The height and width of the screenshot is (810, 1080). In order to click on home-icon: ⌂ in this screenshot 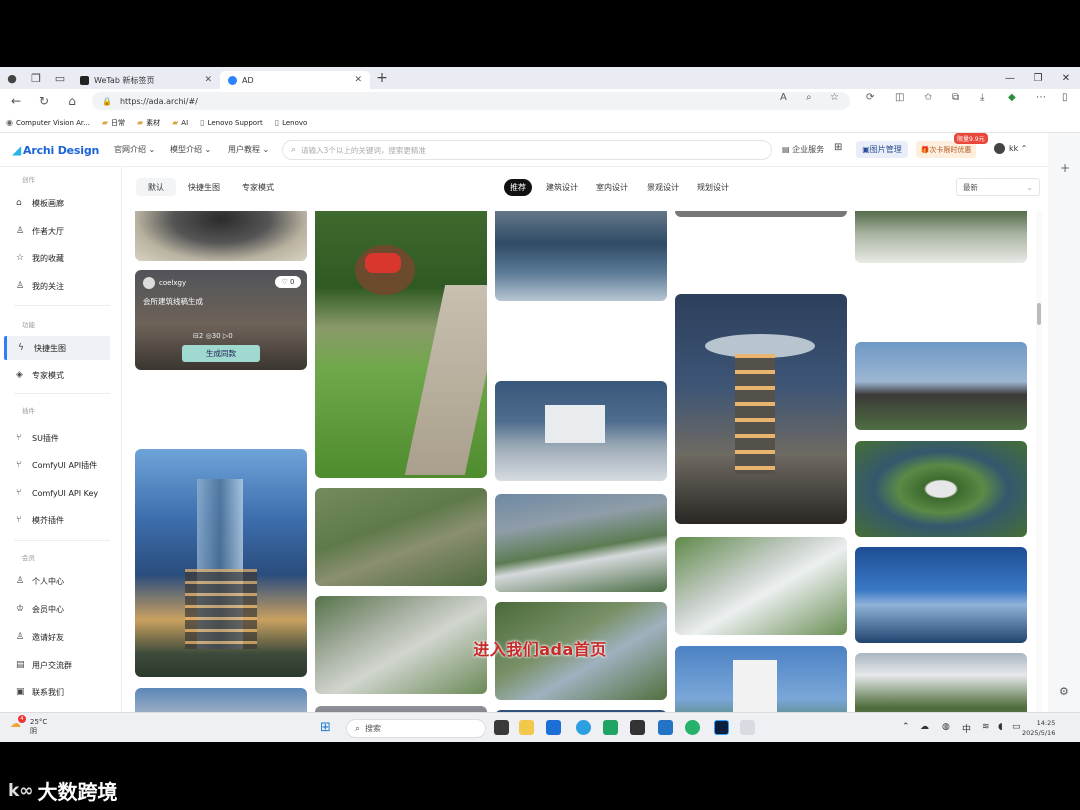, I will do `click(72, 101)`.